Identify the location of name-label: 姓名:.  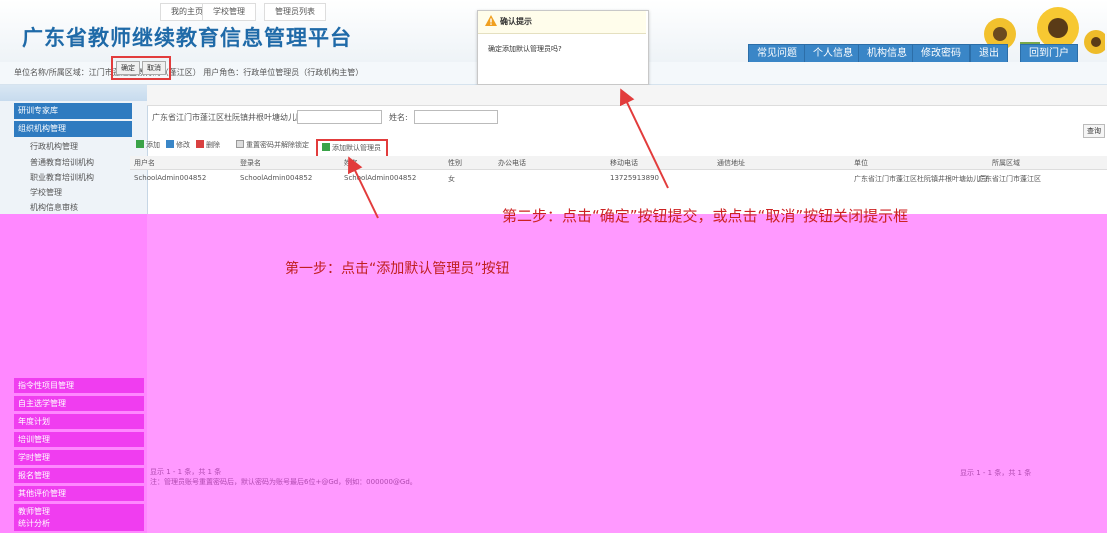
(398, 117).